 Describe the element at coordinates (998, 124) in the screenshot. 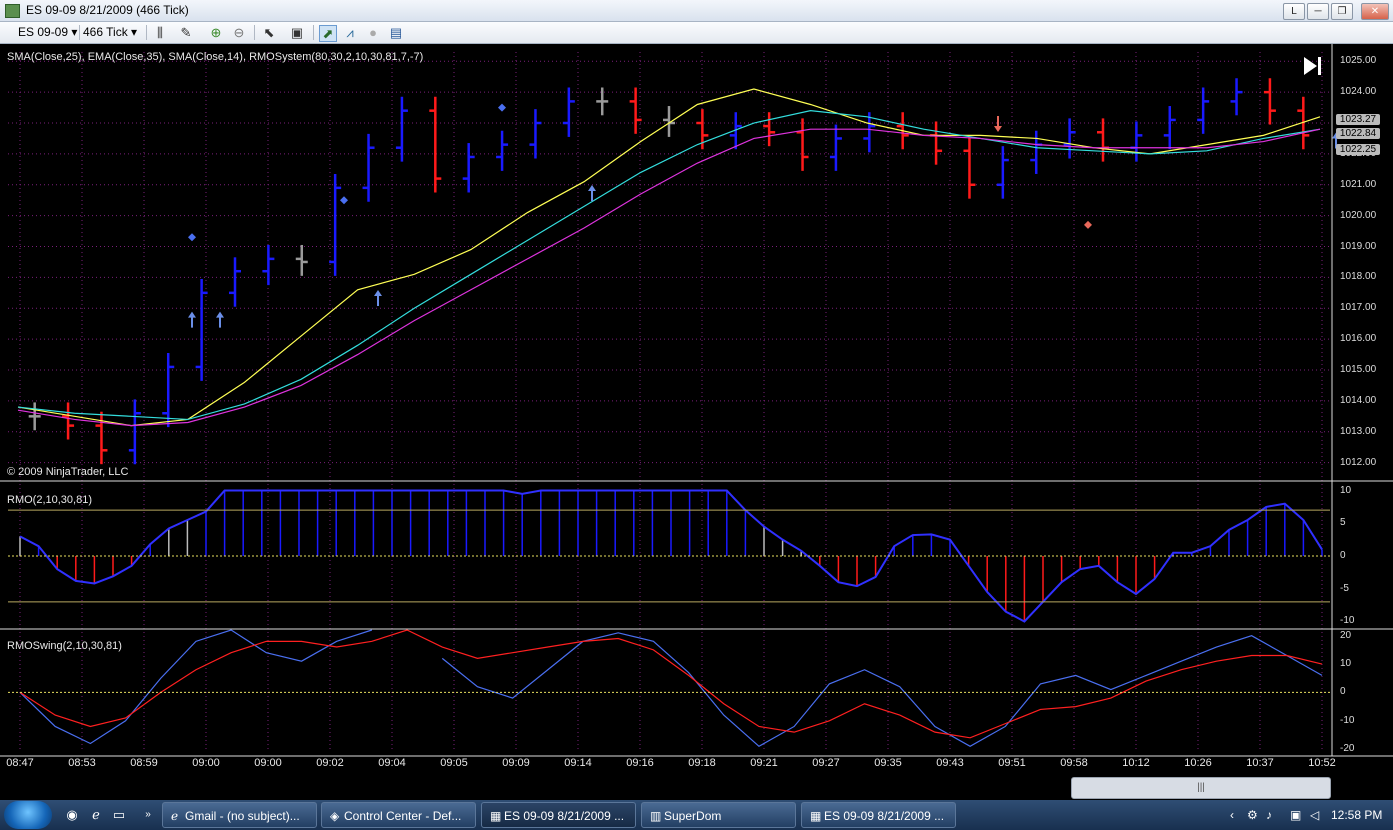

I see `down-arrow-icon` at that location.